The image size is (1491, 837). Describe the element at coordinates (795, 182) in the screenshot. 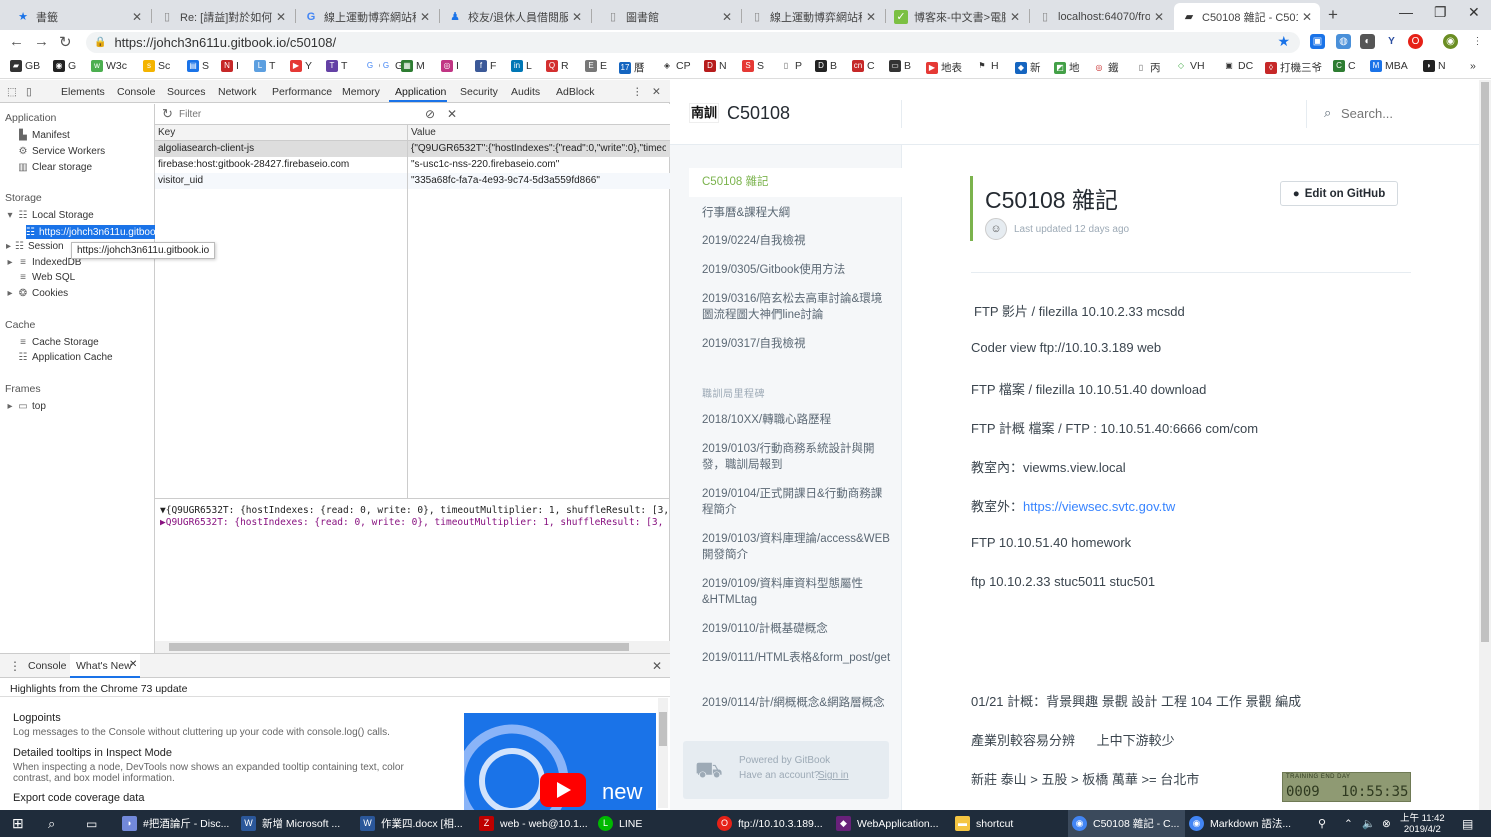

I see `nav-item-active: C50108 雜記` at that location.